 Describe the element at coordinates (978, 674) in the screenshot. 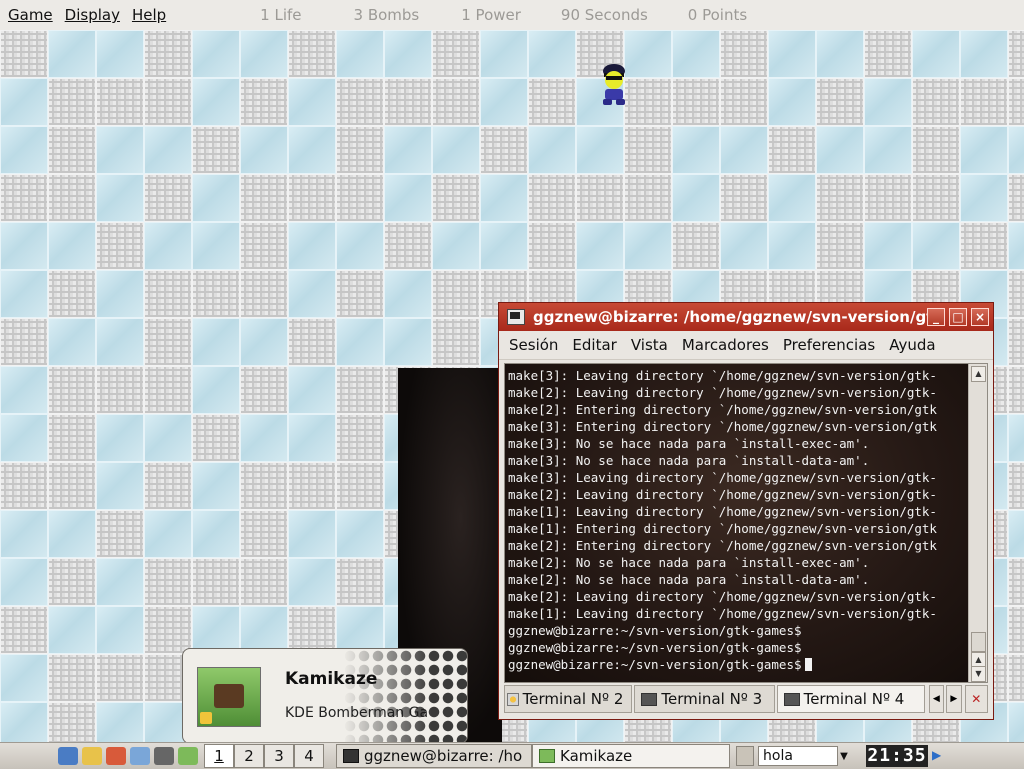

I see `scroll-down-icon-2: ▼` at that location.